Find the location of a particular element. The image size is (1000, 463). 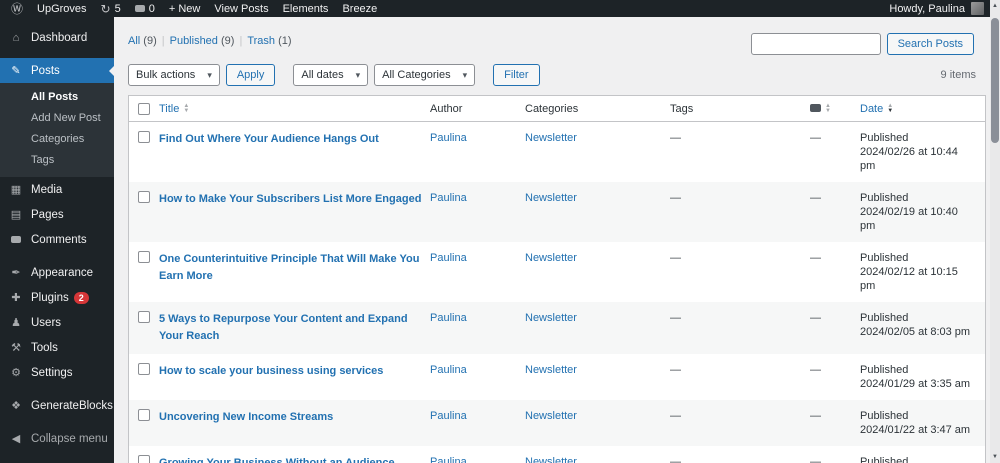

search-posts-input is located at coordinates (815, 44).